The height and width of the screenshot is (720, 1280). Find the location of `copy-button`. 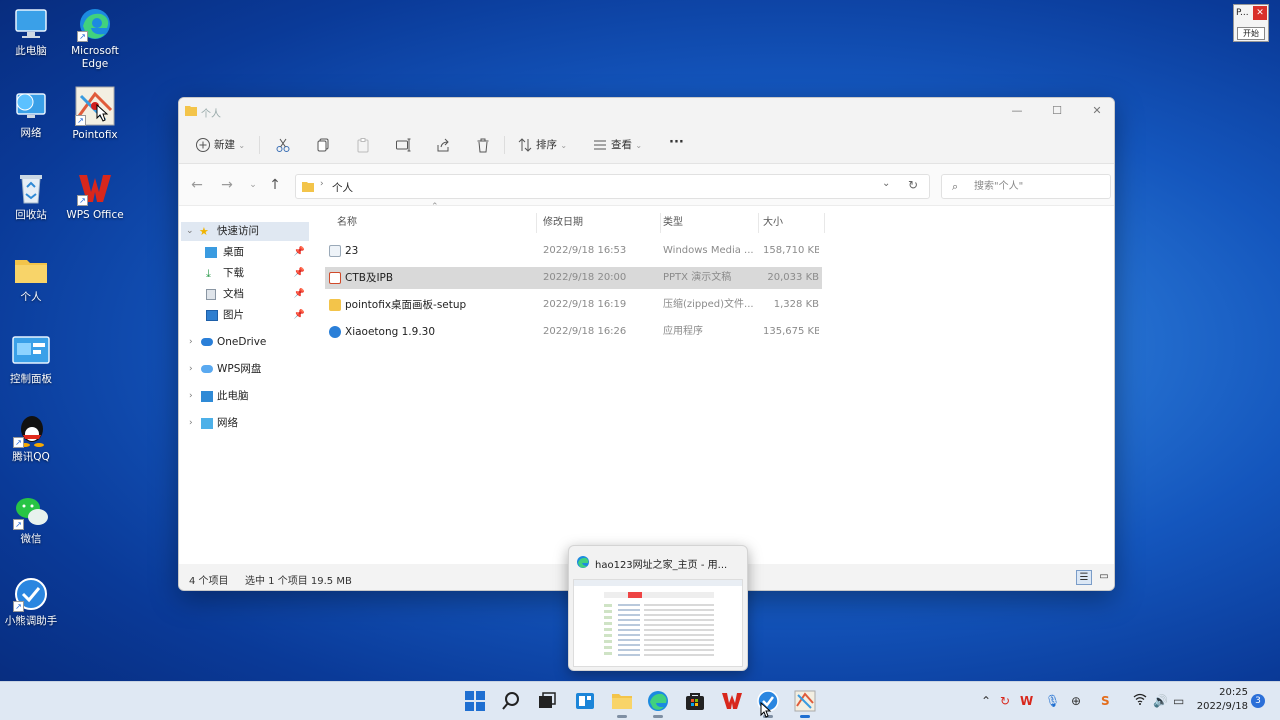

copy-button is located at coordinates (324, 145).